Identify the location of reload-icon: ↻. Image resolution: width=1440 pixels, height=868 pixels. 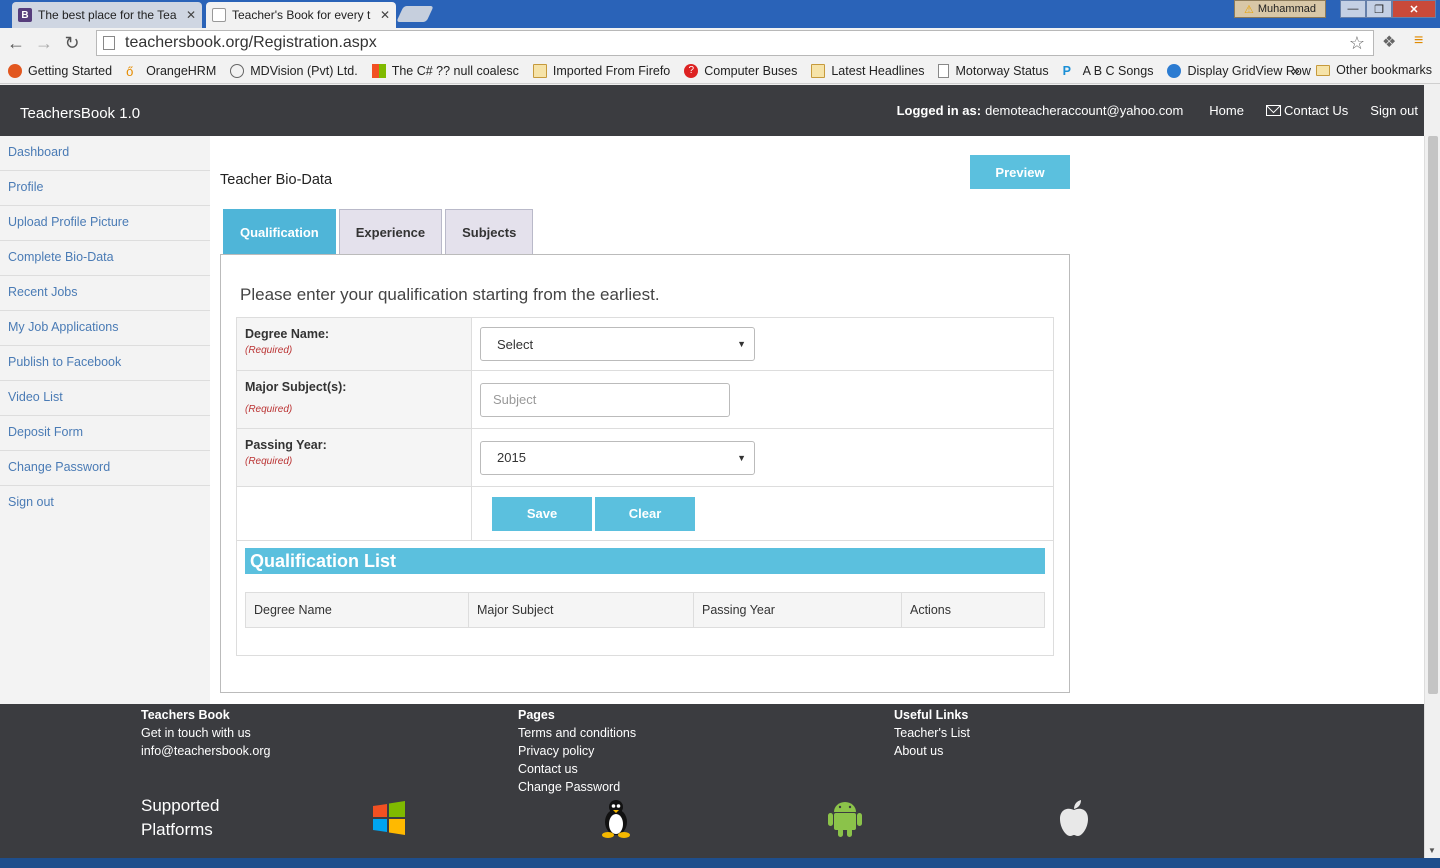
(72, 43).